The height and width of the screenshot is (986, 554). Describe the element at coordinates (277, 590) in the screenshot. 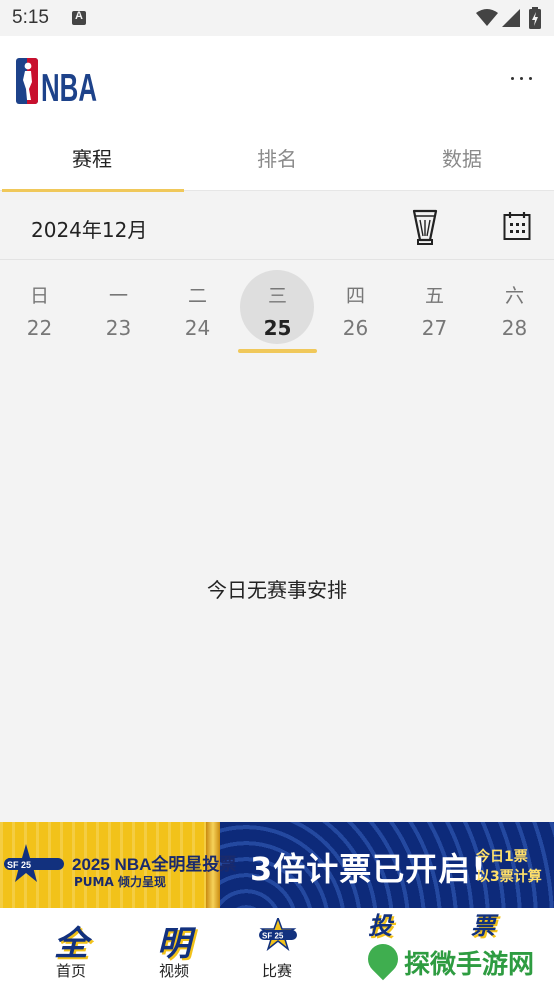

I see `empty-state-message: 今日无赛事安排` at that location.